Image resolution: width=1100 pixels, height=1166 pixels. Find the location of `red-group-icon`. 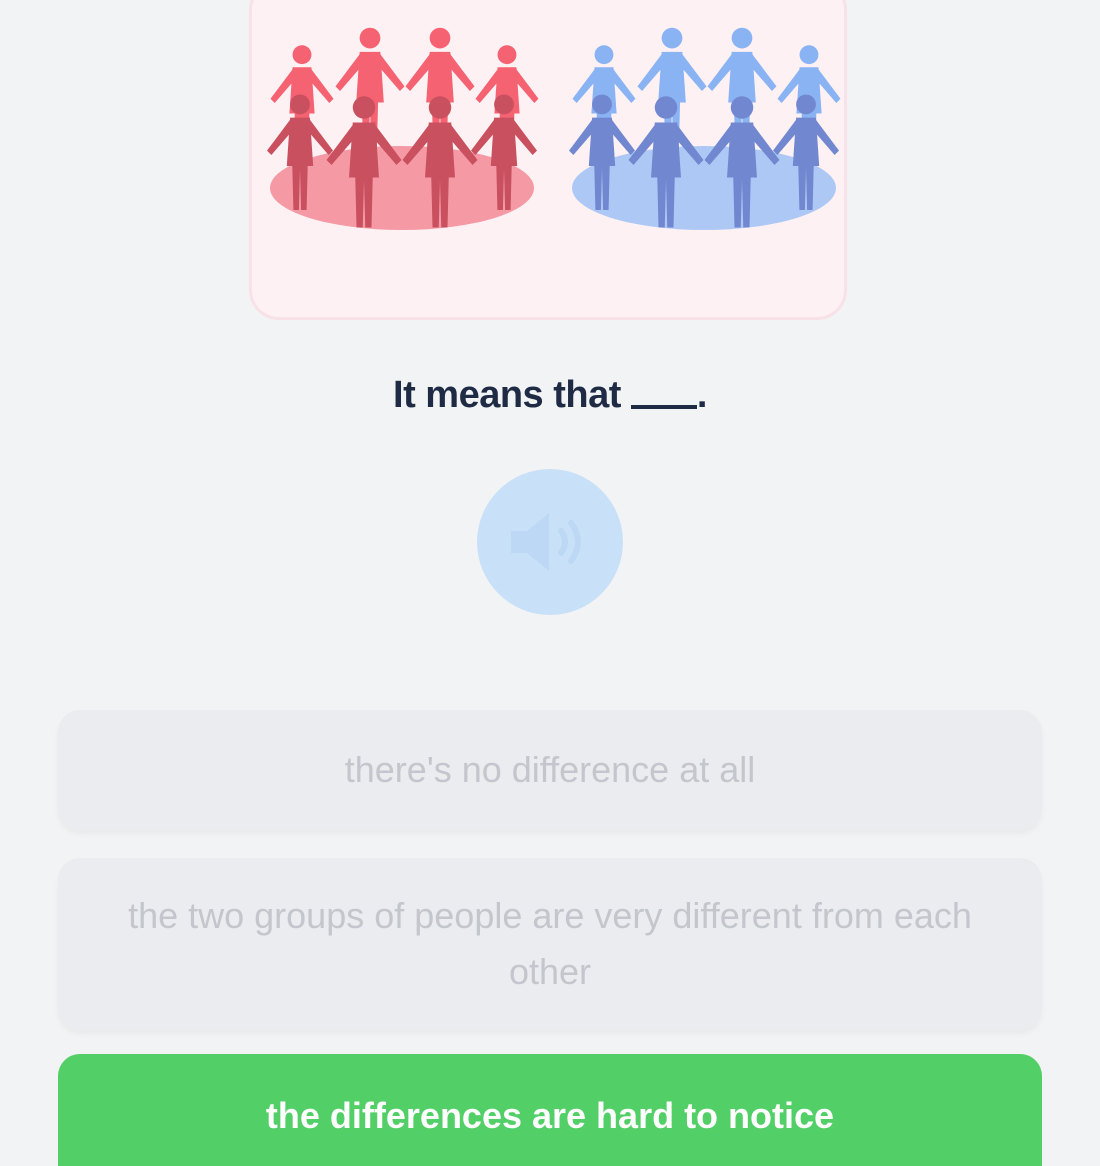

red-group-icon is located at coordinates (403, 128).